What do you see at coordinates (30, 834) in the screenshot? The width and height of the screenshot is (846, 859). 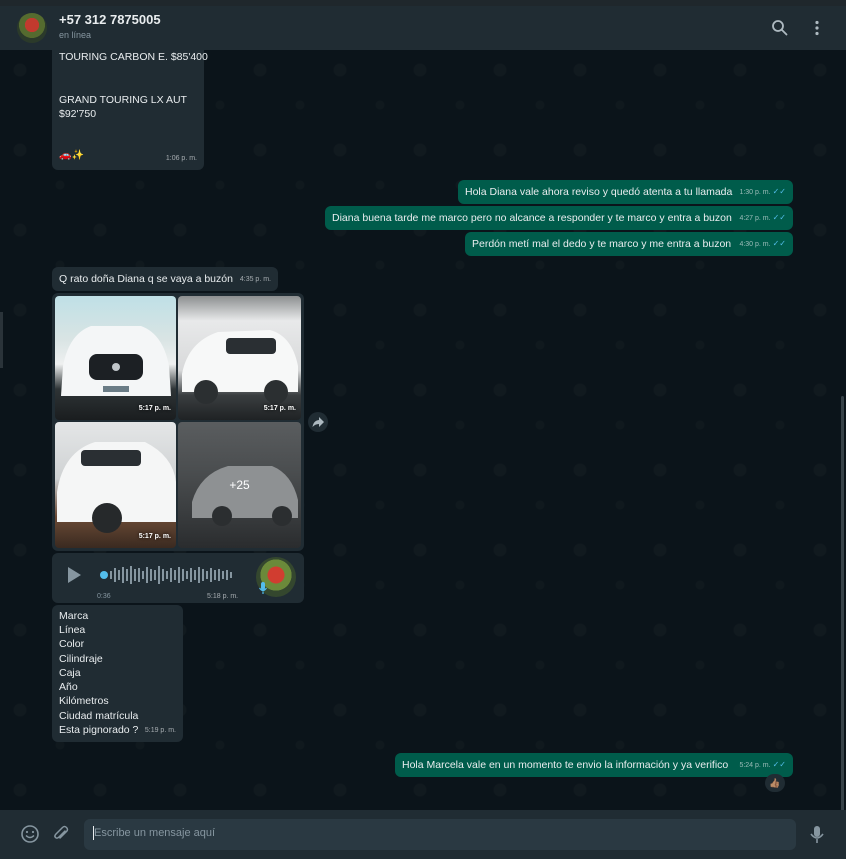 I see `emoji-icon` at bounding box center [30, 834].